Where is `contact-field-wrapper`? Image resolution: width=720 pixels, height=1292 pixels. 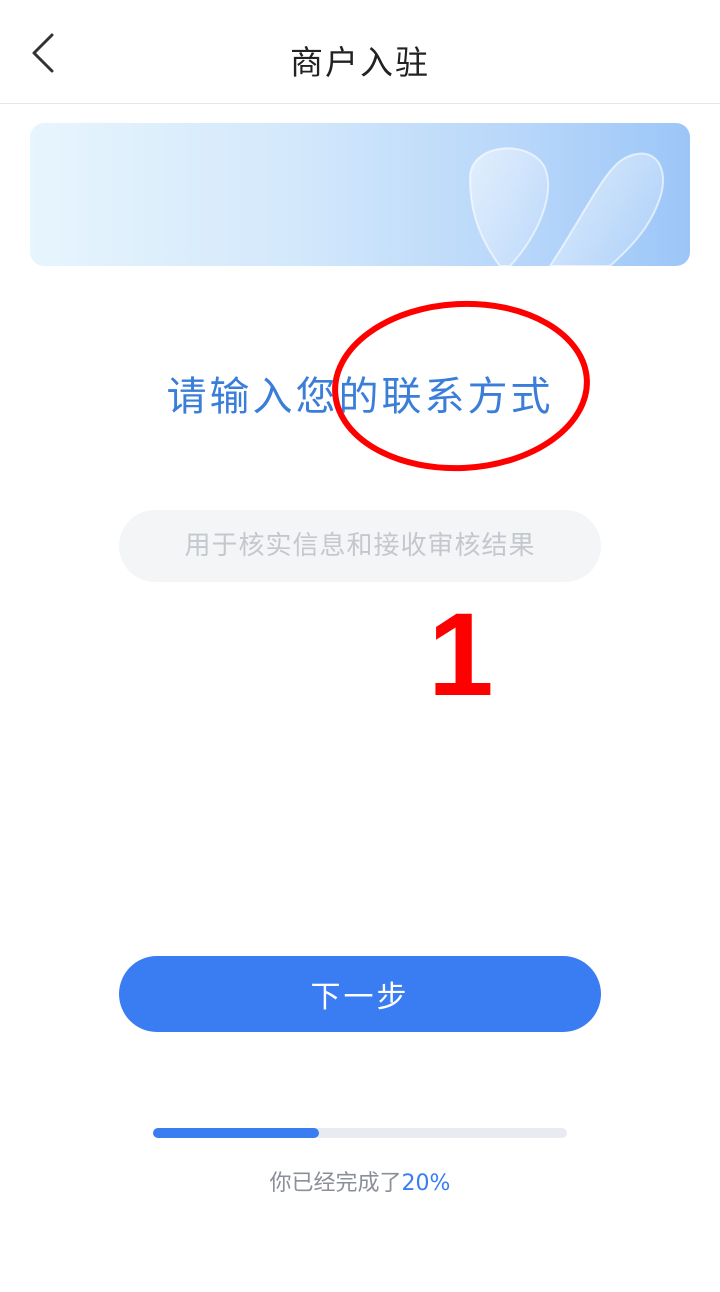
contact-field-wrapper is located at coordinates (360, 546).